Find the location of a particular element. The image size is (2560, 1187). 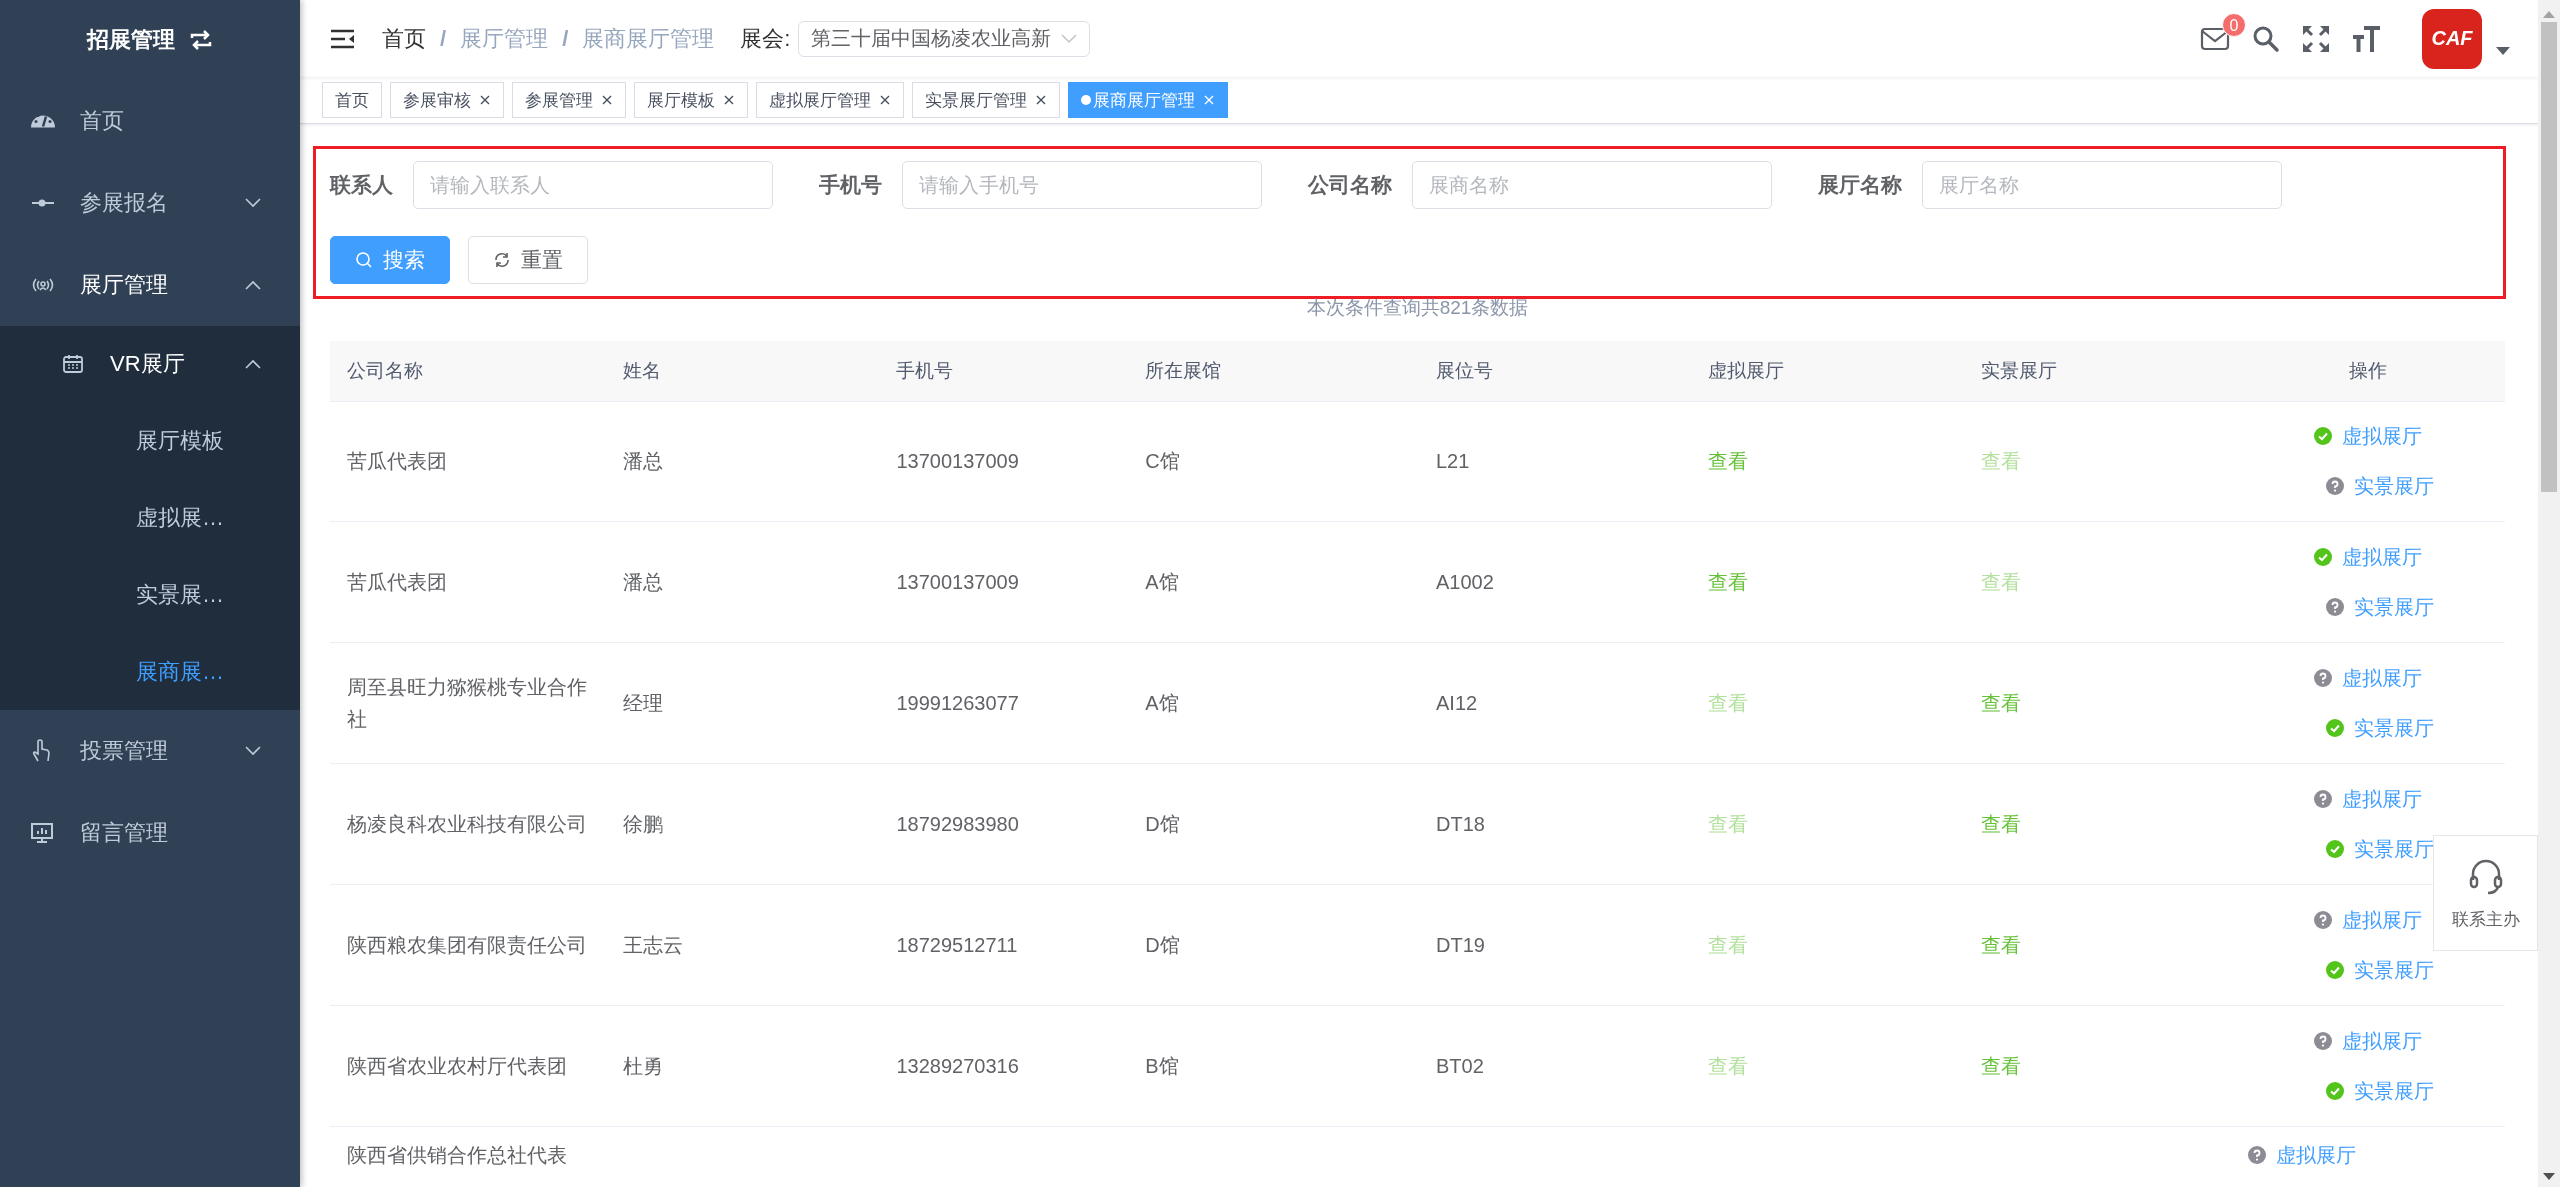

table-cell-text: 陕西粮农集团有限责任公司 is located at coordinates (467, 945).